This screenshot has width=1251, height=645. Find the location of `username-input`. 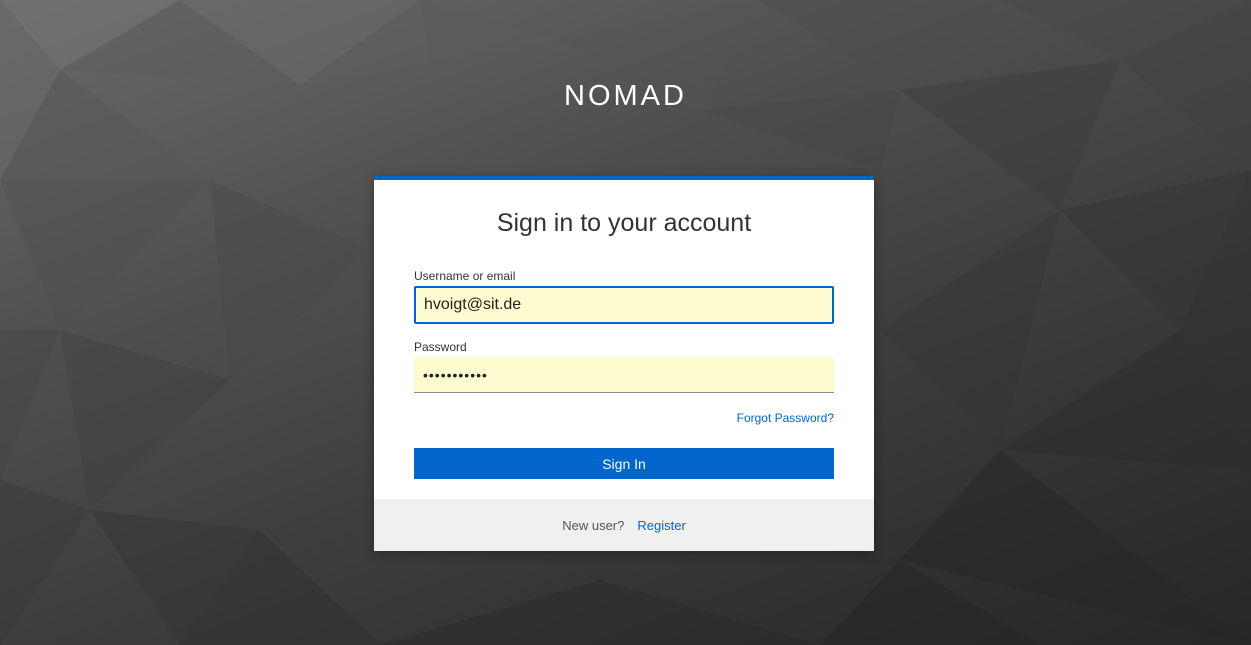

username-input is located at coordinates (624, 305).